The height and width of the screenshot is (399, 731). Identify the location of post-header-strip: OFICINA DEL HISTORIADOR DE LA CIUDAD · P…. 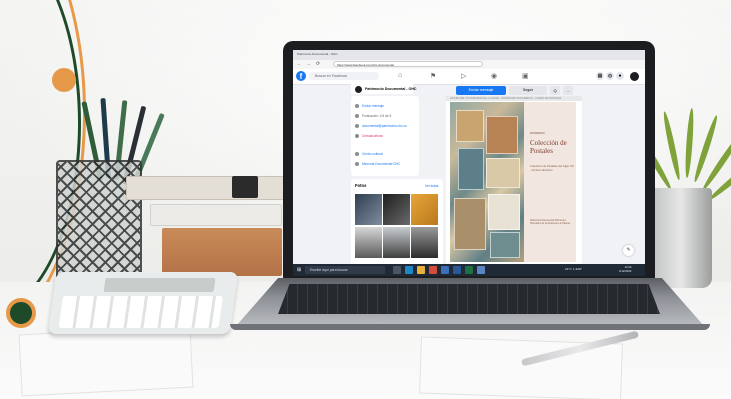
(514, 98).